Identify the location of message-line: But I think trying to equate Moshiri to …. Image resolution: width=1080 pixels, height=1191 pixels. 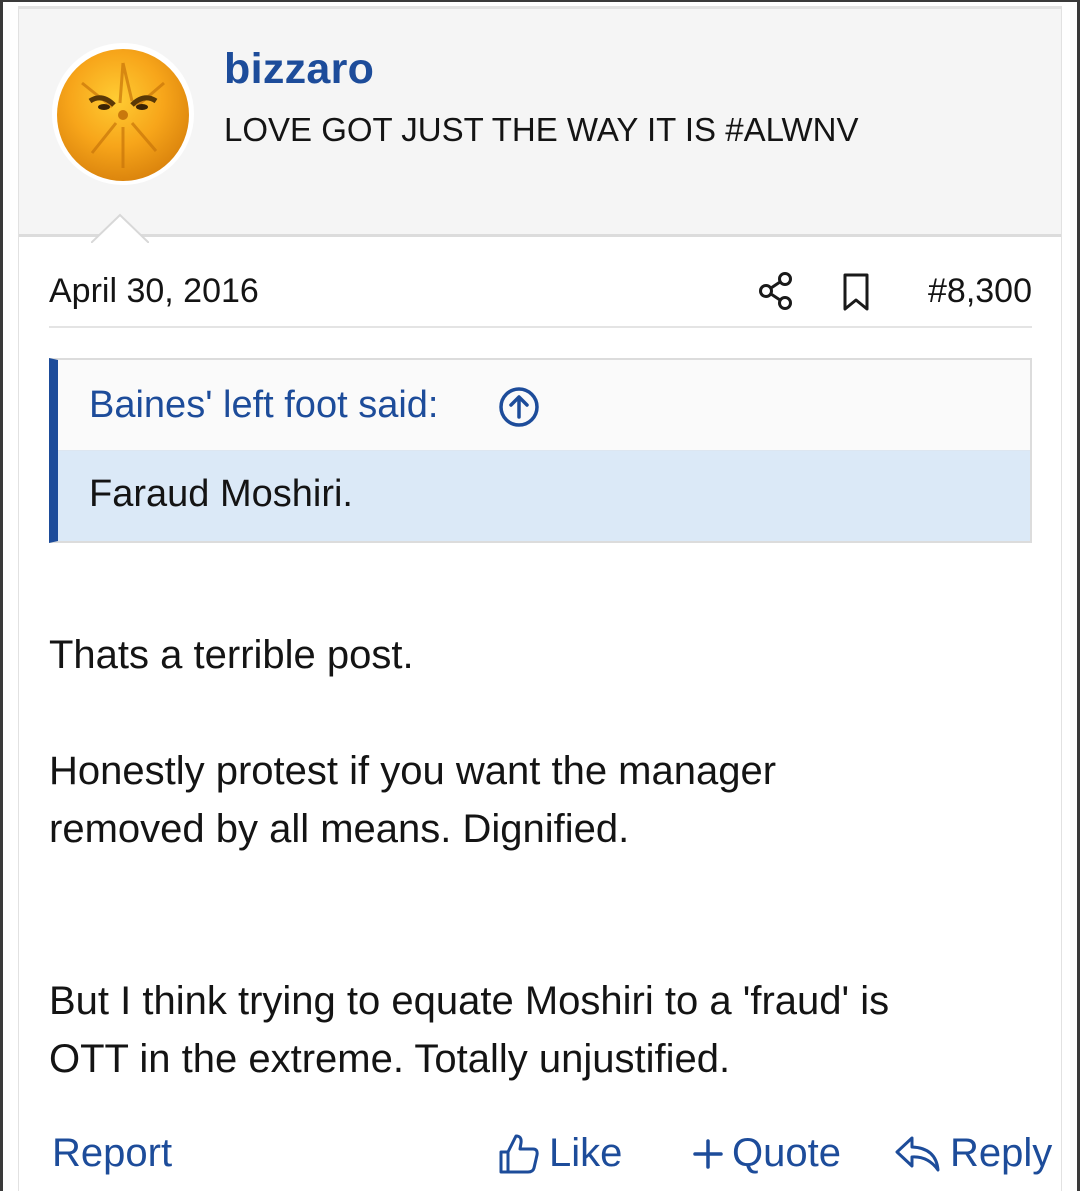
(469, 1001).